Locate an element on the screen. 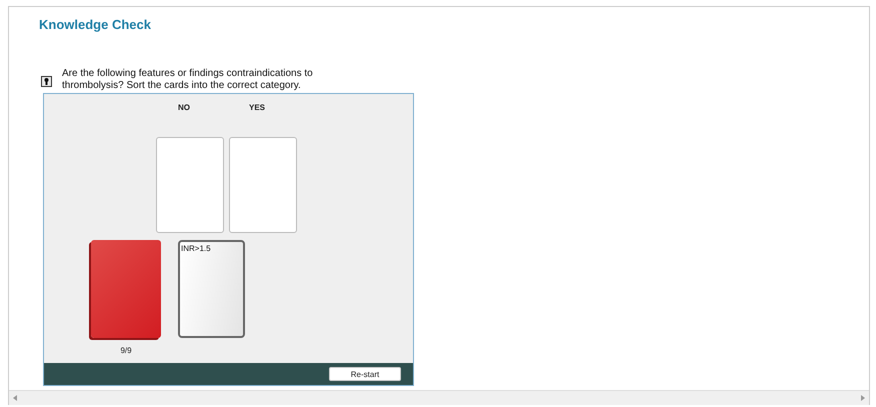 The width and height of the screenshot is (876, 407). question-text: Are the following features or findings contraindications to thrombolysis? Sort the cards into the correct category. is located at coordinates (188, 80).